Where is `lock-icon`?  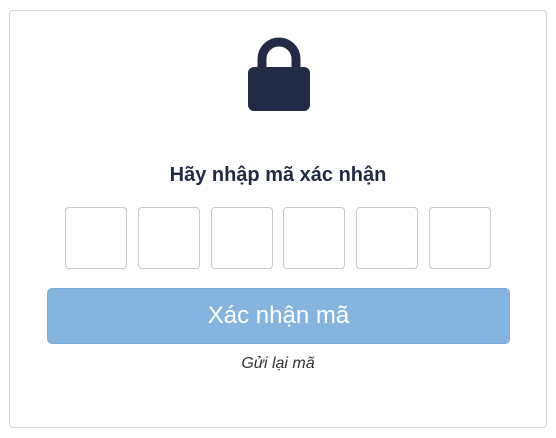
lock-icon is located at coordinates (279, 73).